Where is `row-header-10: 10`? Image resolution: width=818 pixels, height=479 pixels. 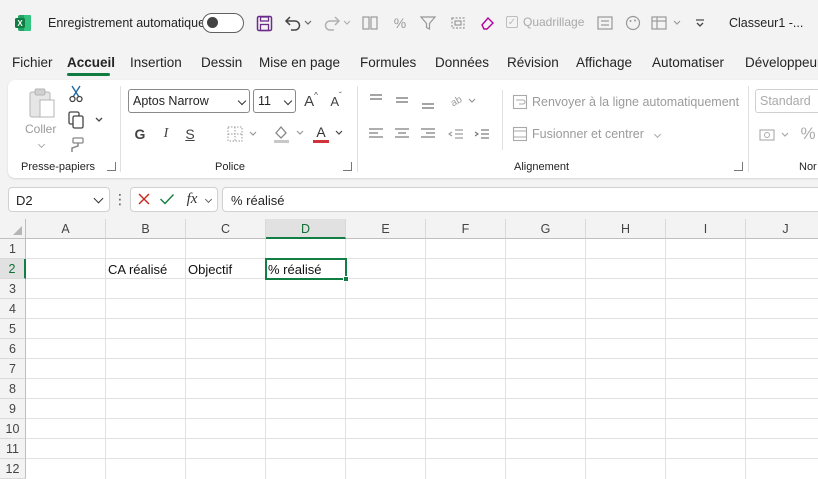 row-header-10: 10 is located at coordinates (13, 429).